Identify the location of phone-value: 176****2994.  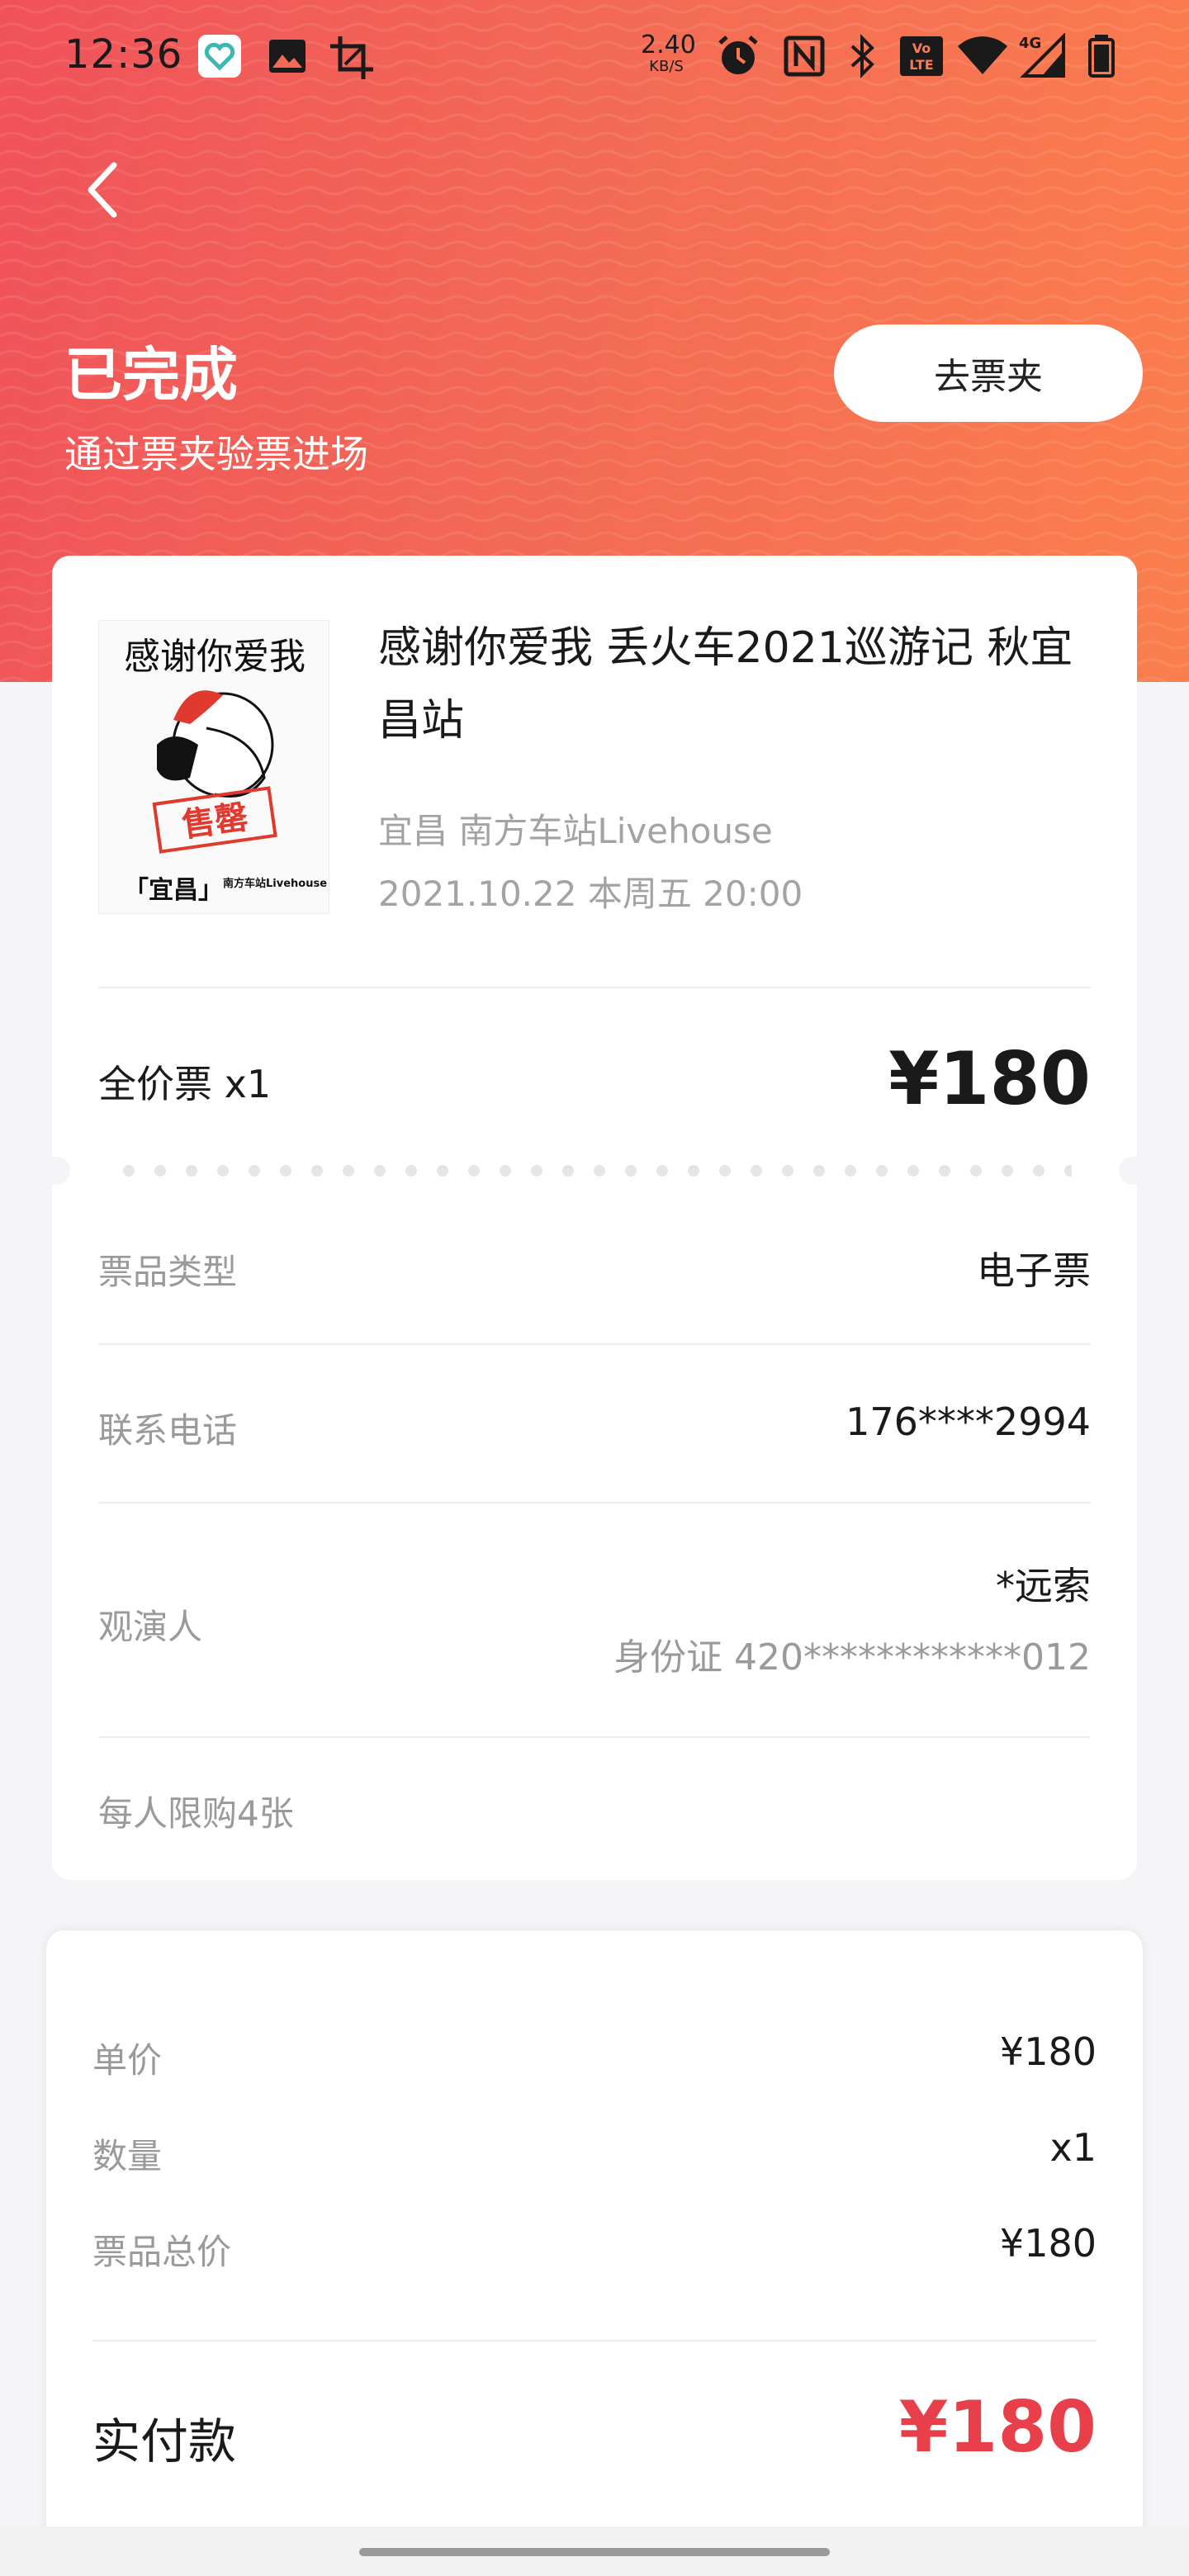
(968, 1421).